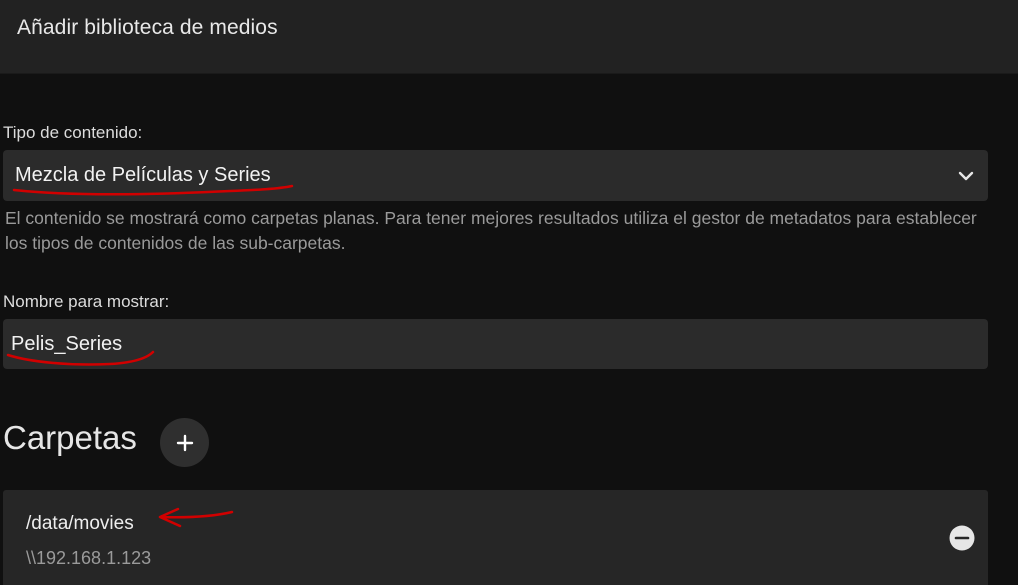  Describe the element at coordinates (509, 37) in the screenshot. I see `dialog-header: Añadir biblioteca de medios` at that location.